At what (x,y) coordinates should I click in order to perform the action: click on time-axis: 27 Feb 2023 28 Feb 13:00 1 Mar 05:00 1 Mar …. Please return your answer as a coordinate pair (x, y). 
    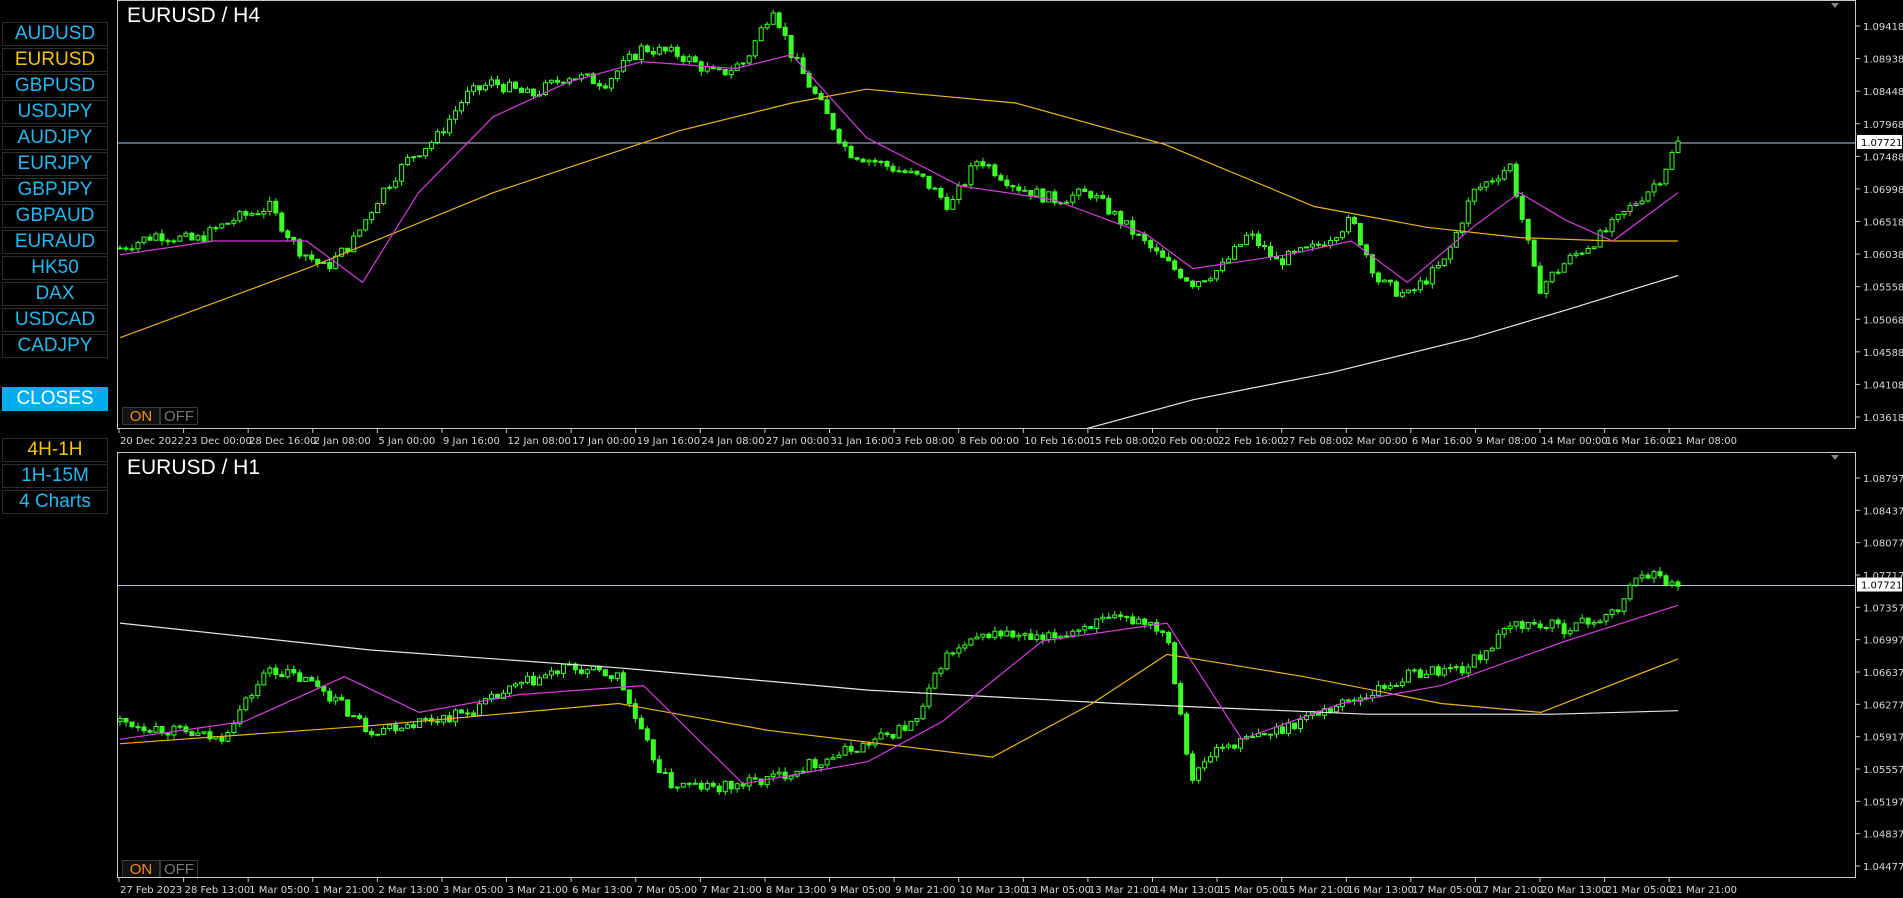
    Looking at the image, I should click on (986, 888).